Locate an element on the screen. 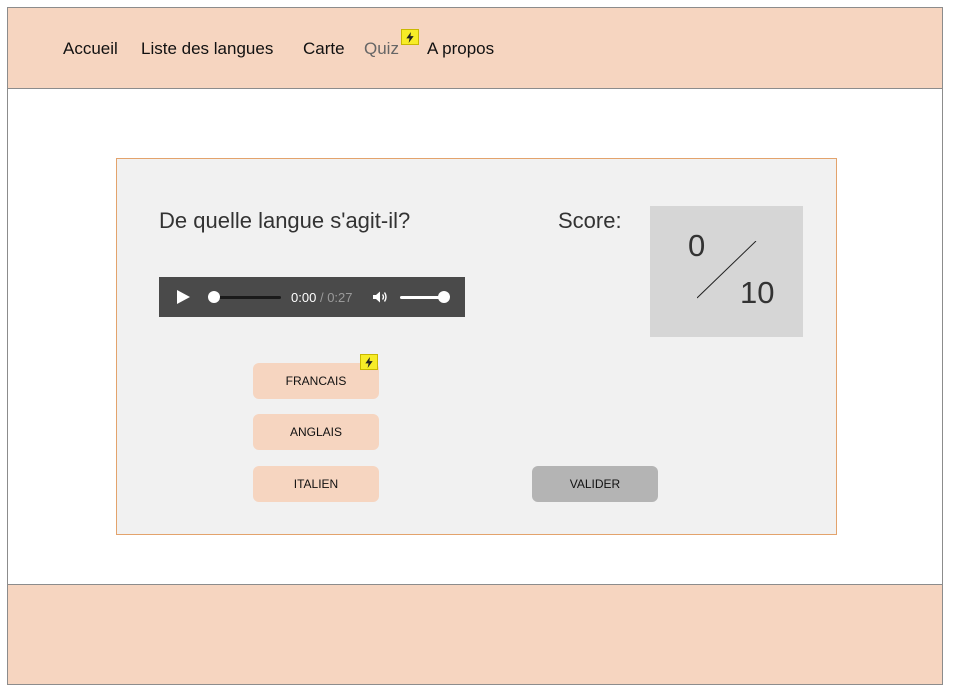 Image resolution: width=953 pixels, height=692 pixels. footer is located at coordinates (475, 634).